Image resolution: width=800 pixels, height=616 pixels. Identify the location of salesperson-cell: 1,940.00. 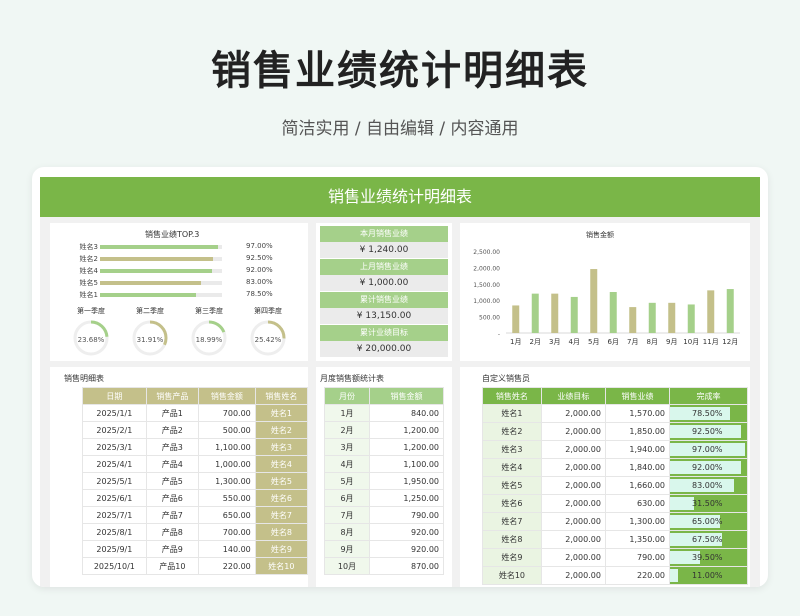
(637, 449).